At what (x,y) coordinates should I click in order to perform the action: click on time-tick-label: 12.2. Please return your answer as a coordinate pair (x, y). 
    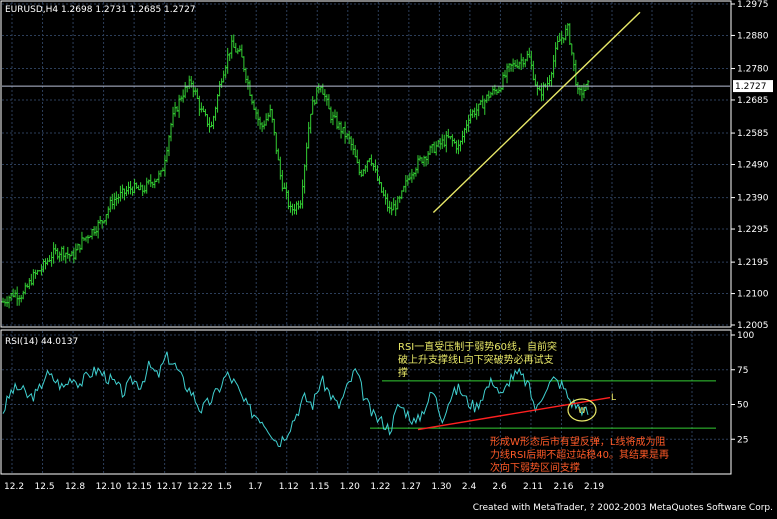
    Looking at the image, I should click on (14, 487).